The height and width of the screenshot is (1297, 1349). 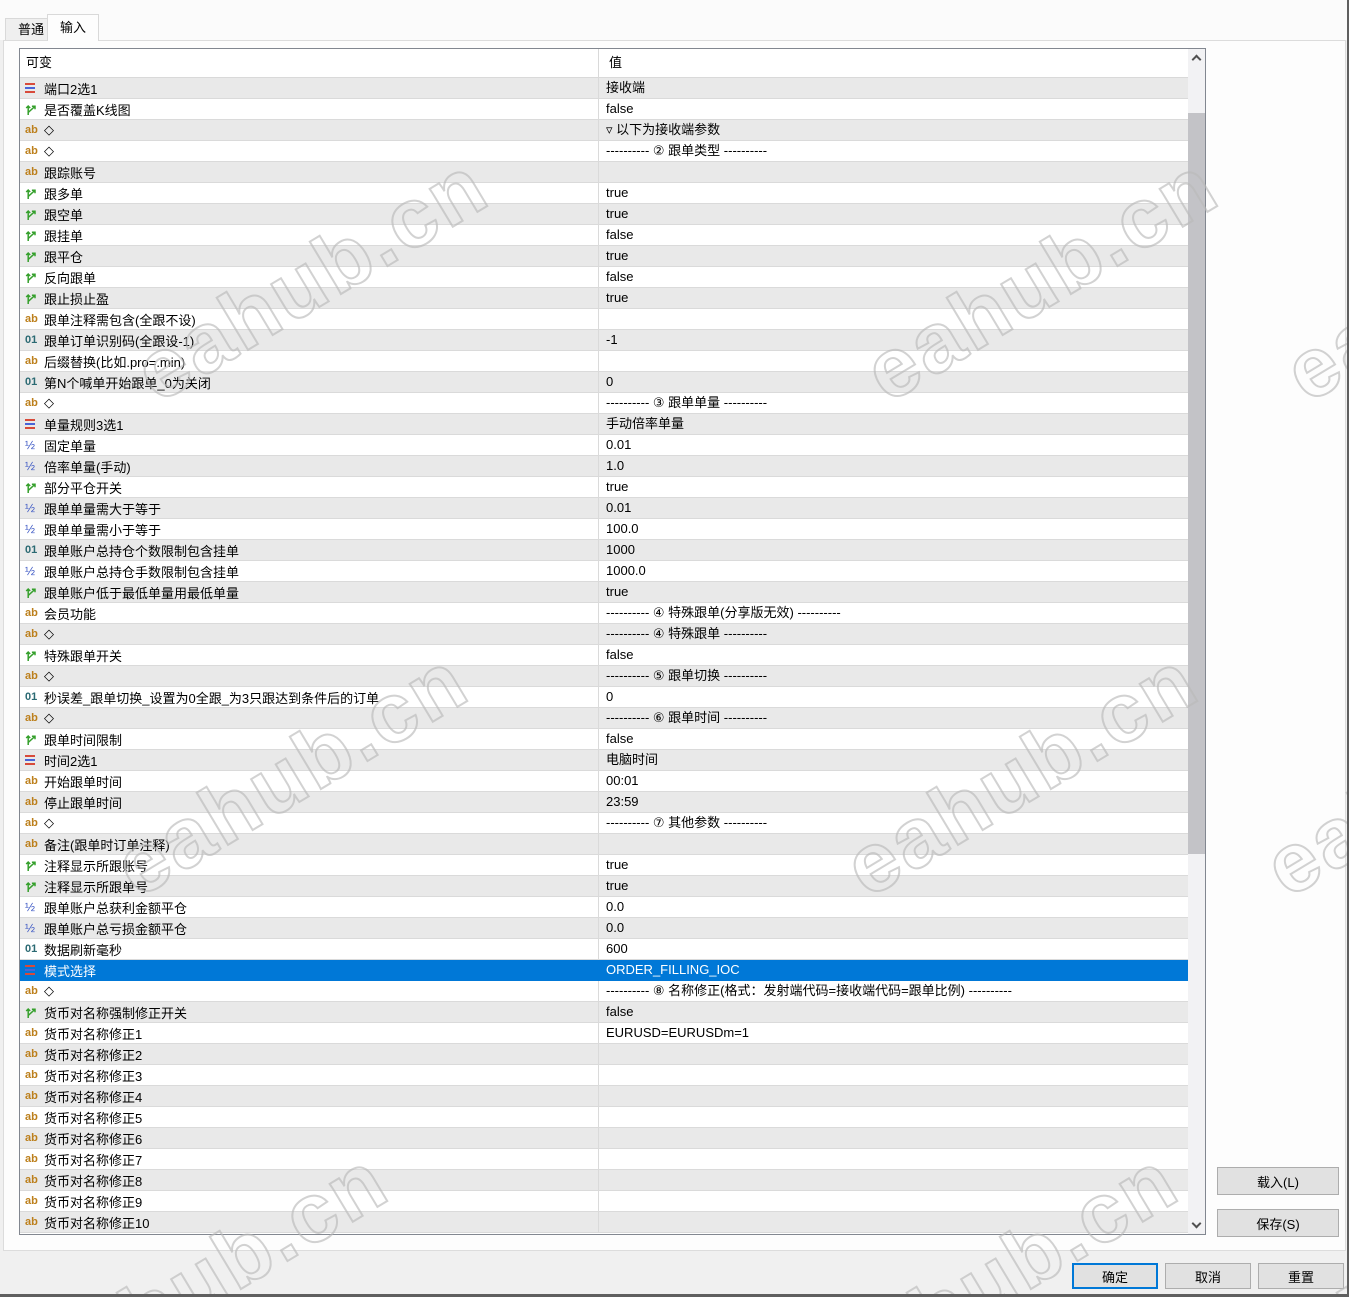 What do you see at coordinates (893, 63) in the screenshot?
I see `column-header-value: 值` at bounding box center [893, 63].